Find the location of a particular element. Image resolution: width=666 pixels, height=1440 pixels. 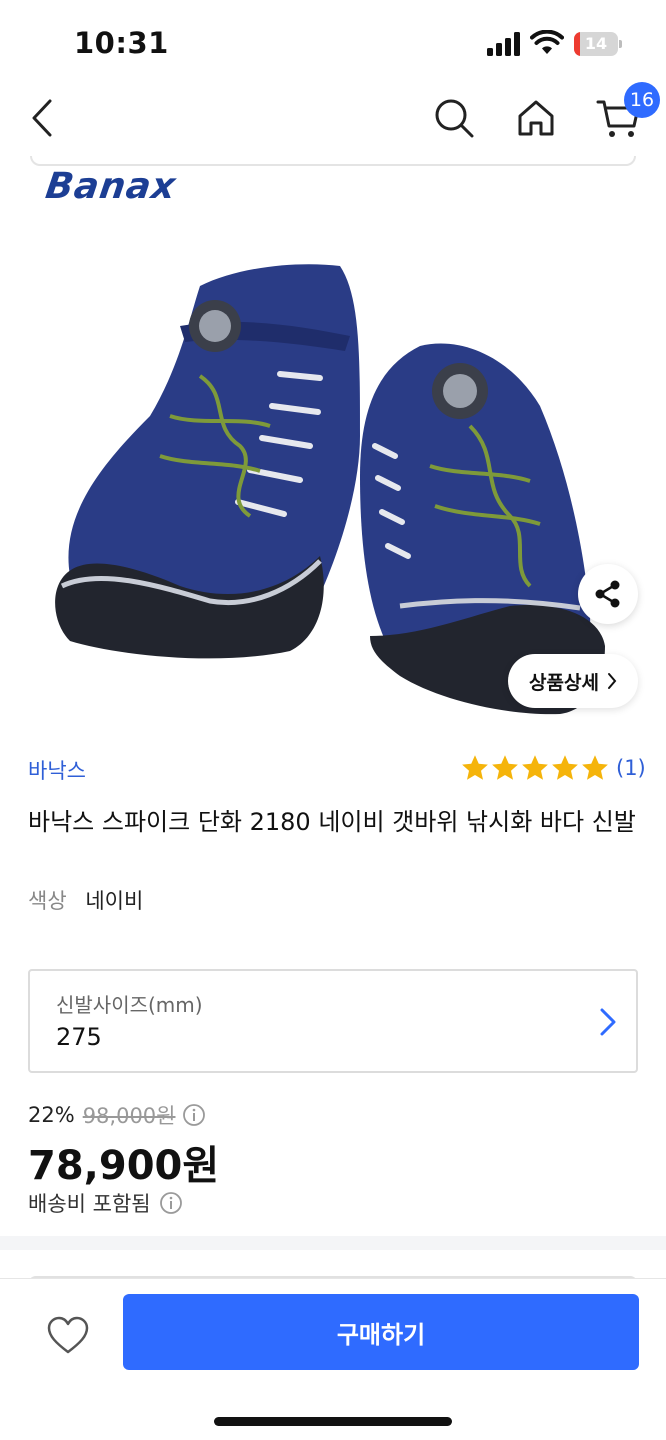

top-nav-bar is located at coordinates (333, 118).